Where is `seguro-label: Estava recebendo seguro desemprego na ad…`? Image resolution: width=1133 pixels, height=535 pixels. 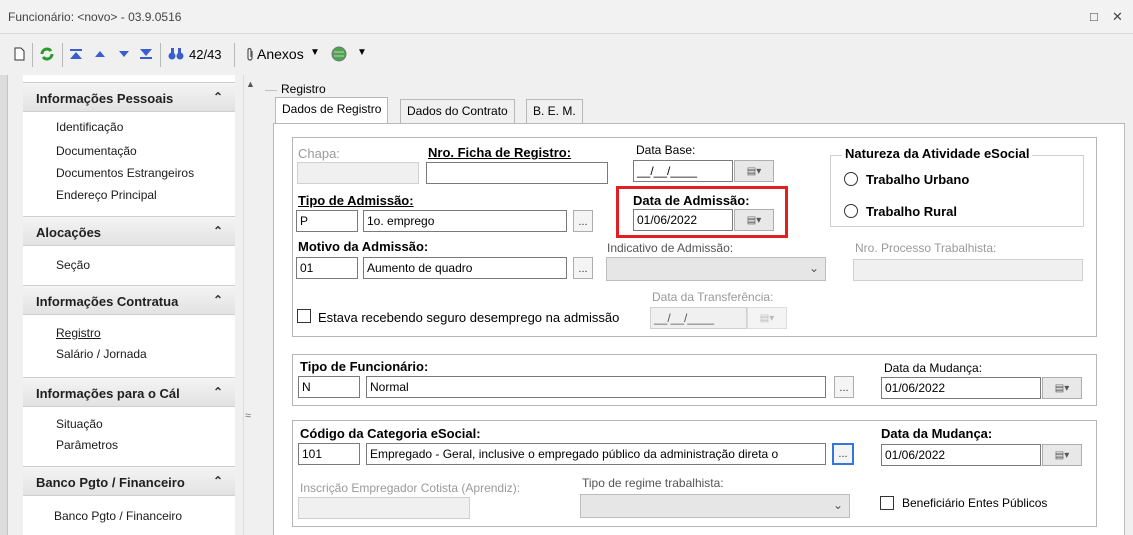 seguro-label: Estava recebendo seguro desemprego na ad… is located at coordinates (468, 317).